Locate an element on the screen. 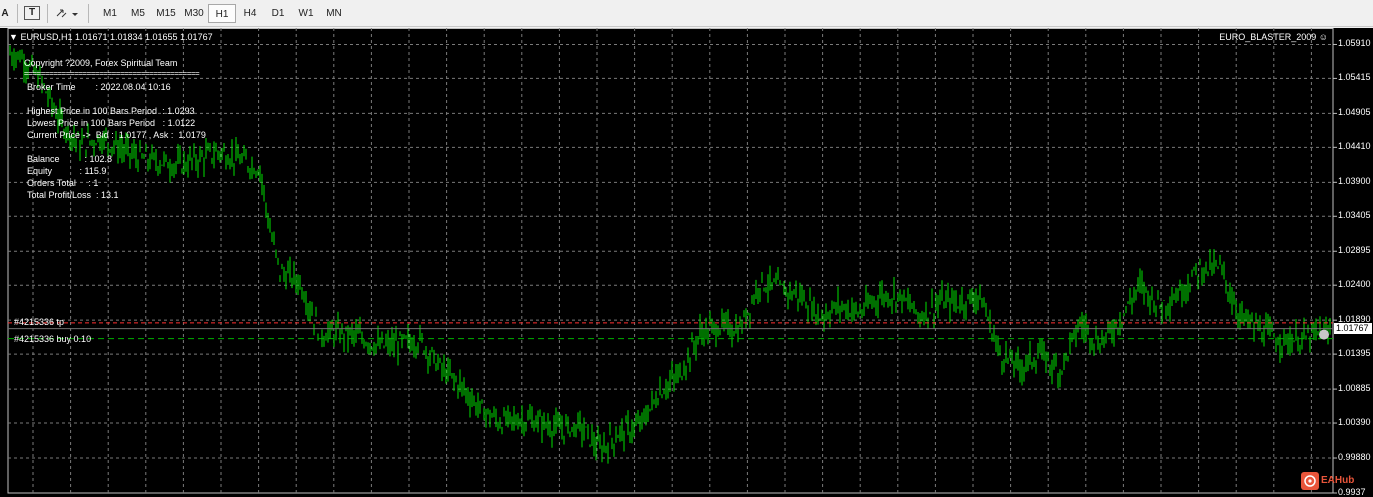  timeframe-button-mn: MN is located at coordinates (334, 13).